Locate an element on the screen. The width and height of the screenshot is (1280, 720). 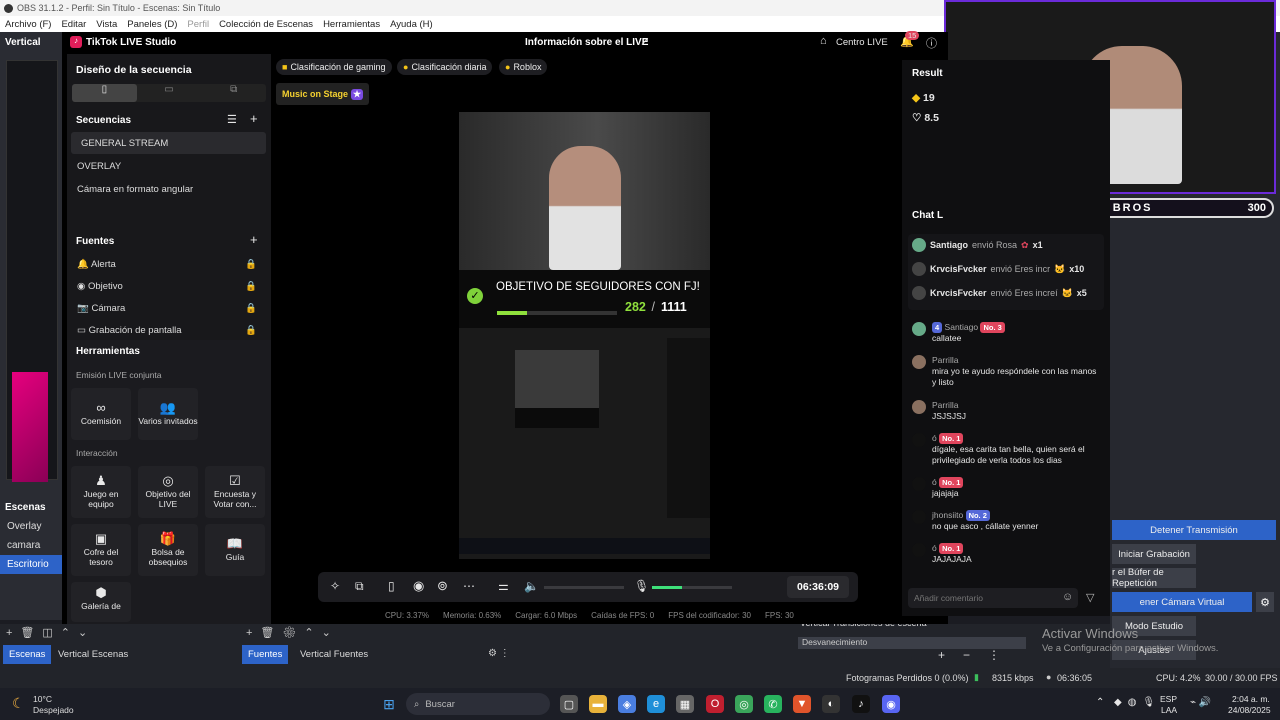
task-view-icon: ▢ is located at coordinates (569, 704).